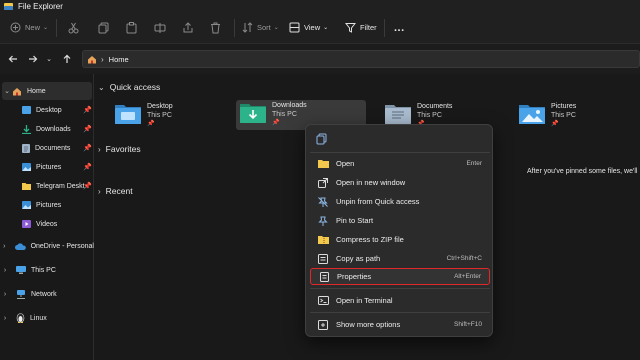 The height and width of the screenshot is (360, 640). I want to click on sidebar-item-onedrive: › OneDrive - Personal, so click(47, 246).